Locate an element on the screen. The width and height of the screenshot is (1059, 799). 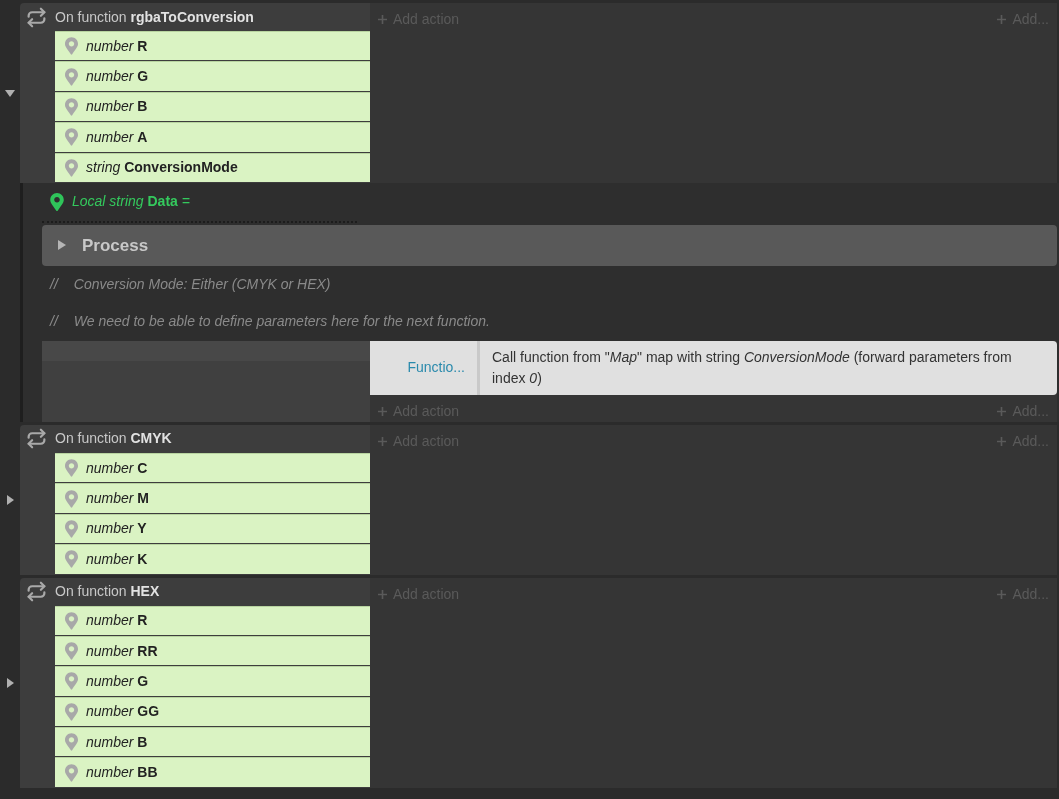
action-row: Functio... Call function from "Map" map with string ConversionMode (forward parameters from index 0) is located at coordinates (713, 367).